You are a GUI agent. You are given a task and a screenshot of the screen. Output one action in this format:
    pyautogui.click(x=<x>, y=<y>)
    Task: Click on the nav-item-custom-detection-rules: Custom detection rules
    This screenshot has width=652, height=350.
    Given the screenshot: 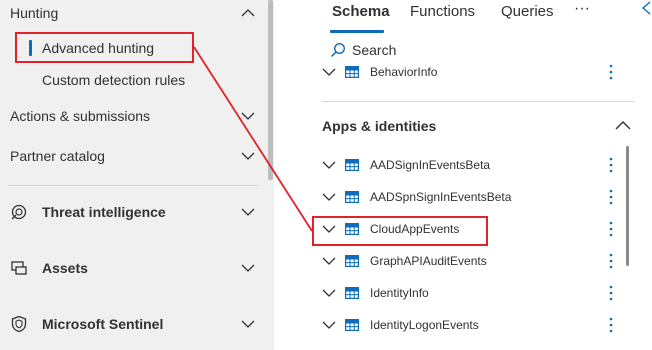 What is the action you would take?
    pyautogui.click(x=134, y=80)
    